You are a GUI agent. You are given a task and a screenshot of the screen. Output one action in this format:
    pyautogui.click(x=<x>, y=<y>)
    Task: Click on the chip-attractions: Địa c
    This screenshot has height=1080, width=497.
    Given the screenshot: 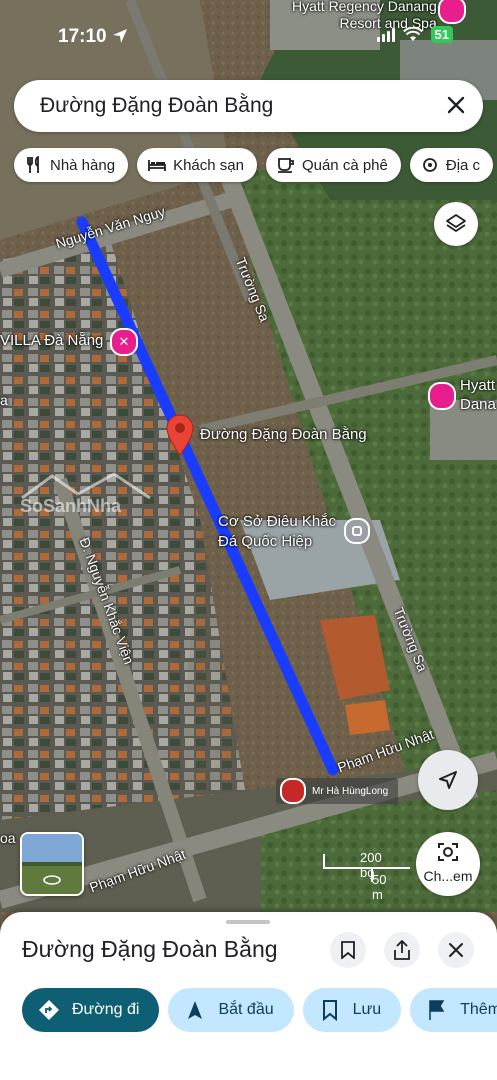 What is the action you would take?
    pyautogui.click(x=451, y=165)
    